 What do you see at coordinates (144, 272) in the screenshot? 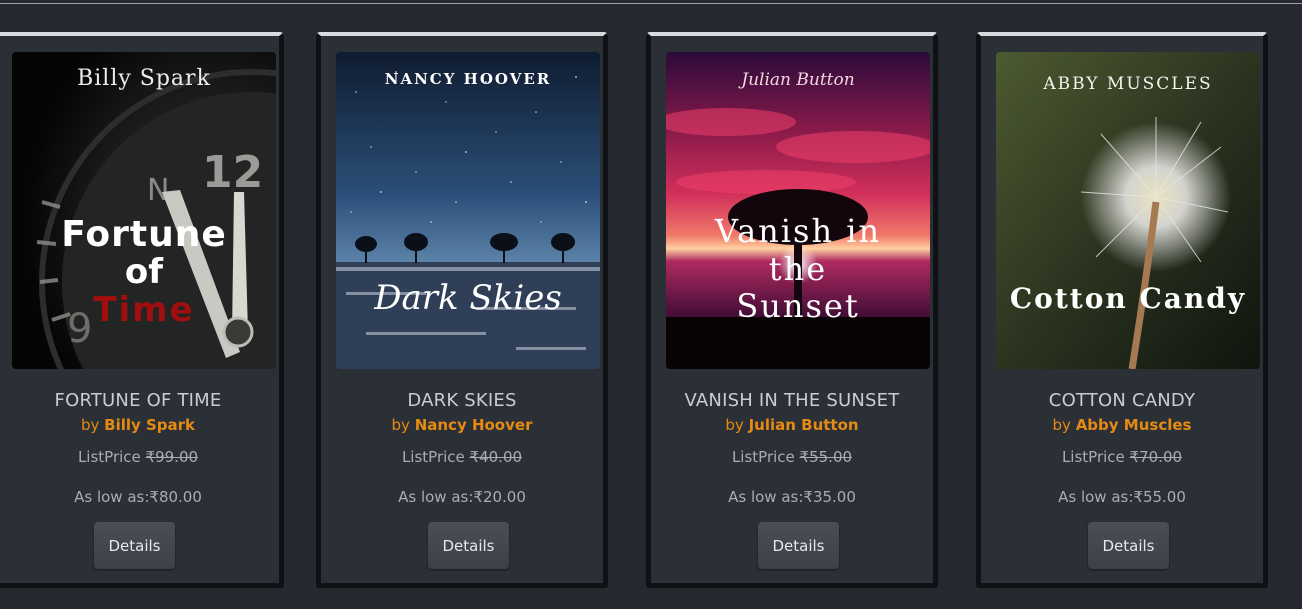
I see `cover-title-line-2: of` at bounding box center [144, 272].